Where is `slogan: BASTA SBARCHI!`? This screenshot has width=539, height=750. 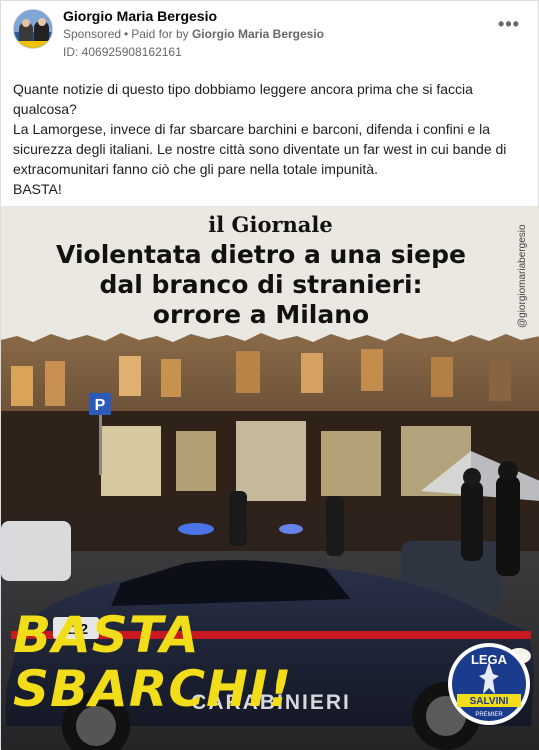
slogan: BASTA SBARCHI! is located at coordinates (152, 662).